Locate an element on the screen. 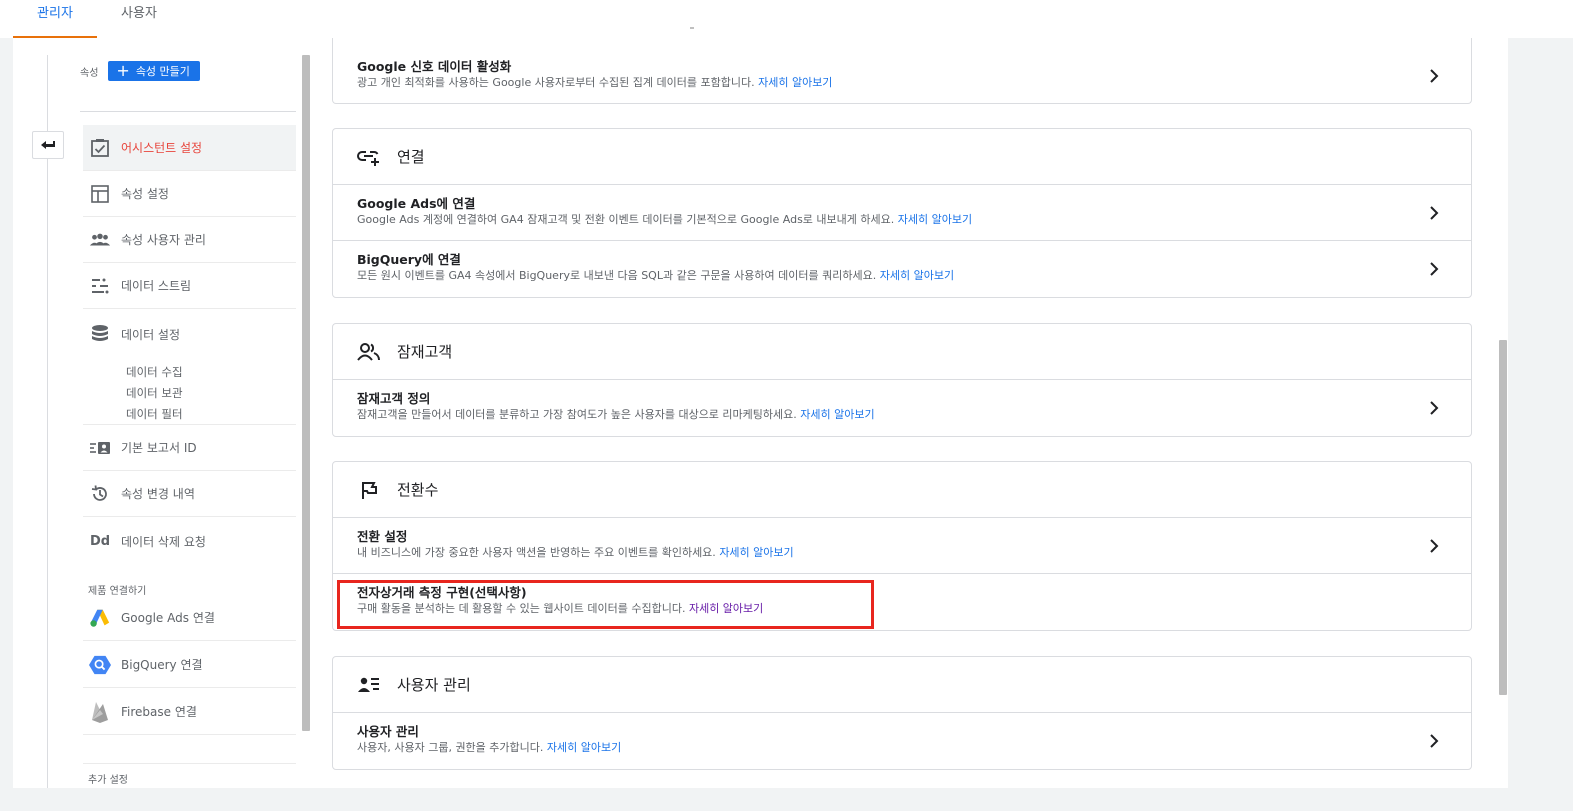 Image resolution: width=1573 pixels, height=811 pixels. sidebar-item-bigquery-links: BigQuery 연결 is located at coordinates (189, 665).